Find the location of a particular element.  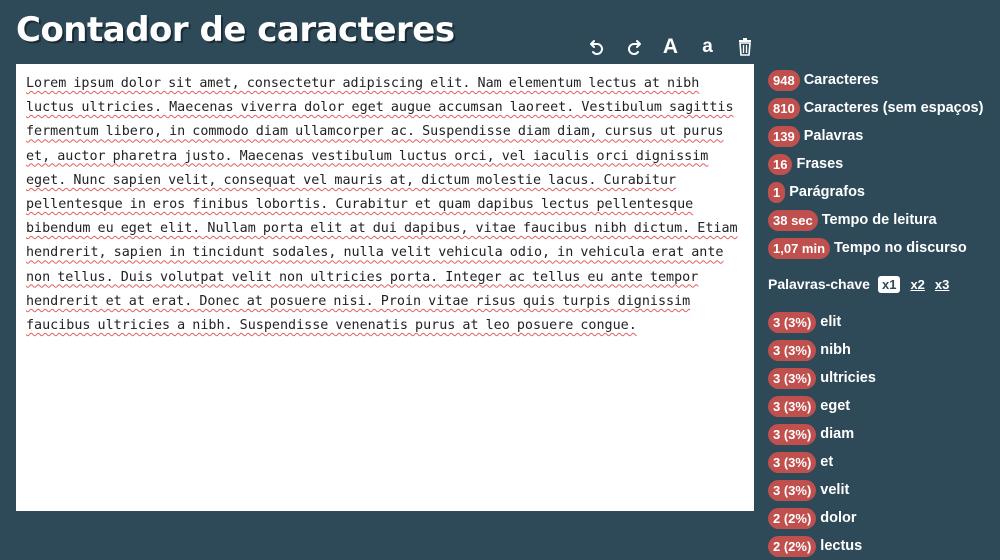

stat-speaking-time: 1,07 min Tempo no discurso is located at coordinates (883, 248).